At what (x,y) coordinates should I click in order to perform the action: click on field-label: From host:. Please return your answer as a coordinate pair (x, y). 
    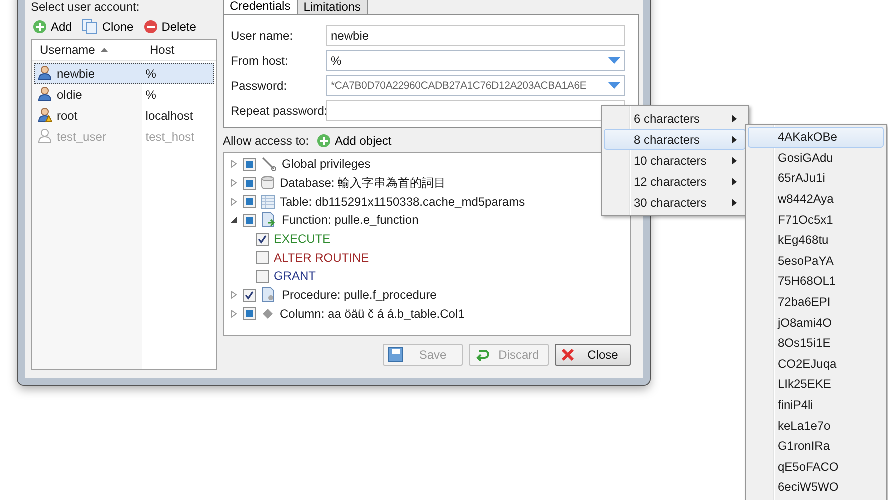
    Looking at the image, I should click on (260, 61).